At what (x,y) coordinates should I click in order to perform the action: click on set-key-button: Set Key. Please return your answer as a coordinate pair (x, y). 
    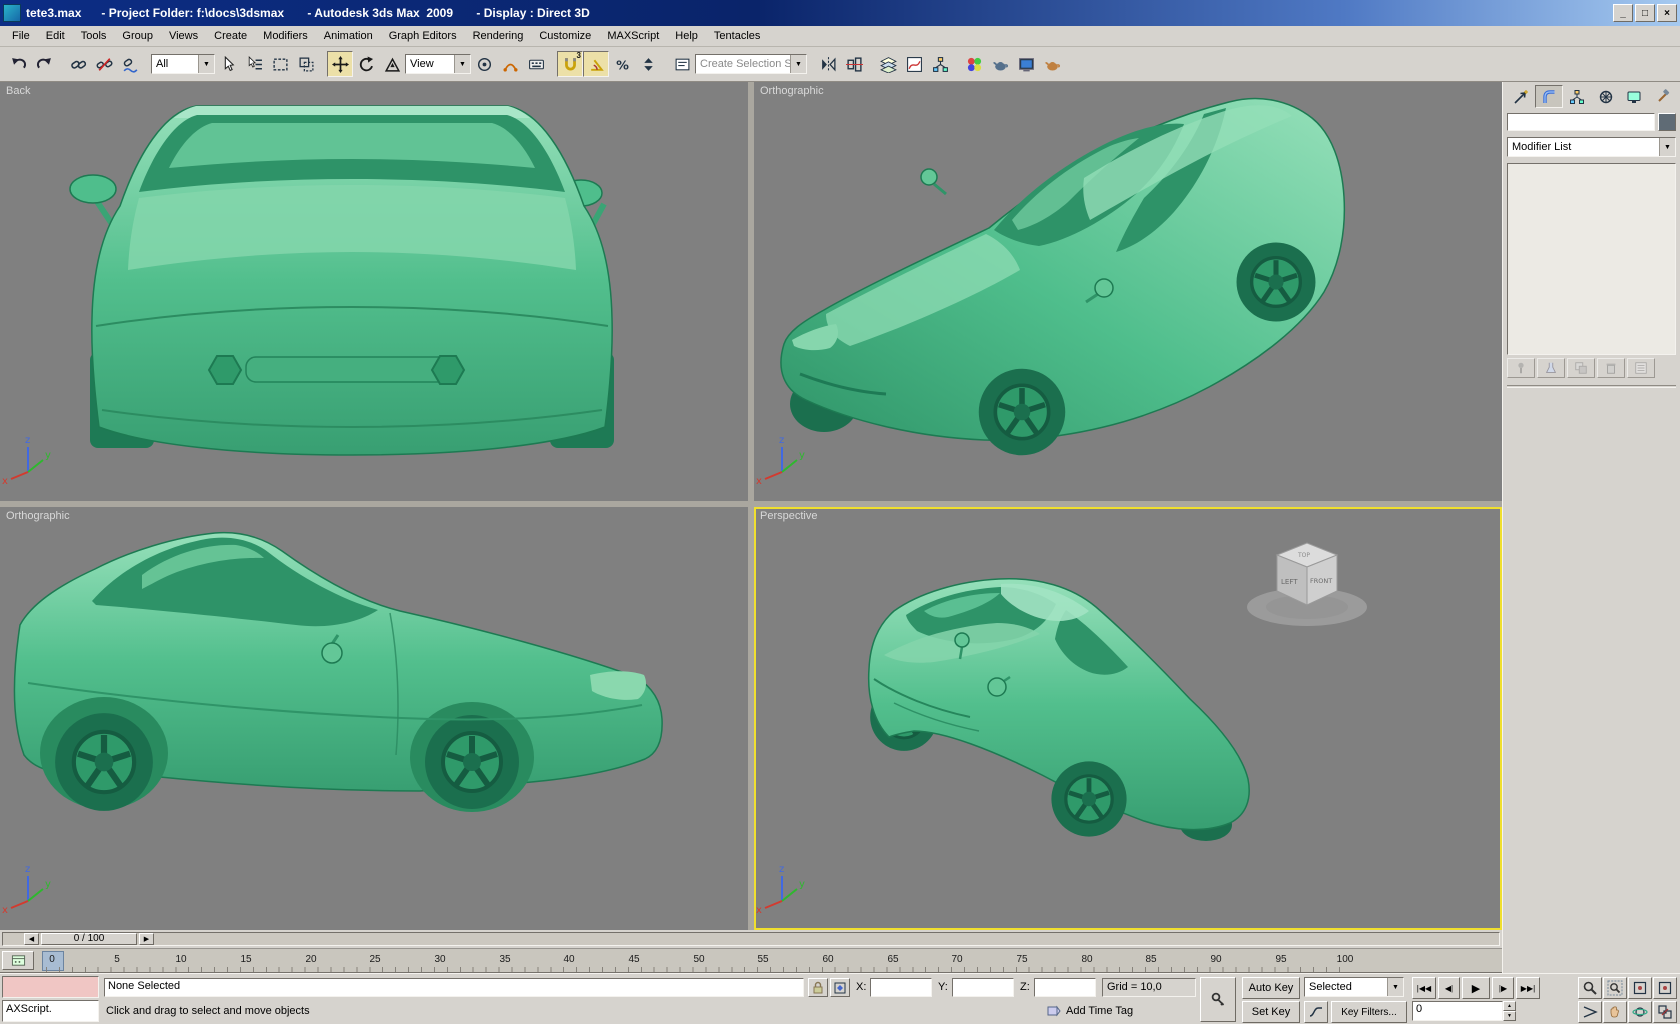
    Looking at the image, I should click on (1271, 1012).